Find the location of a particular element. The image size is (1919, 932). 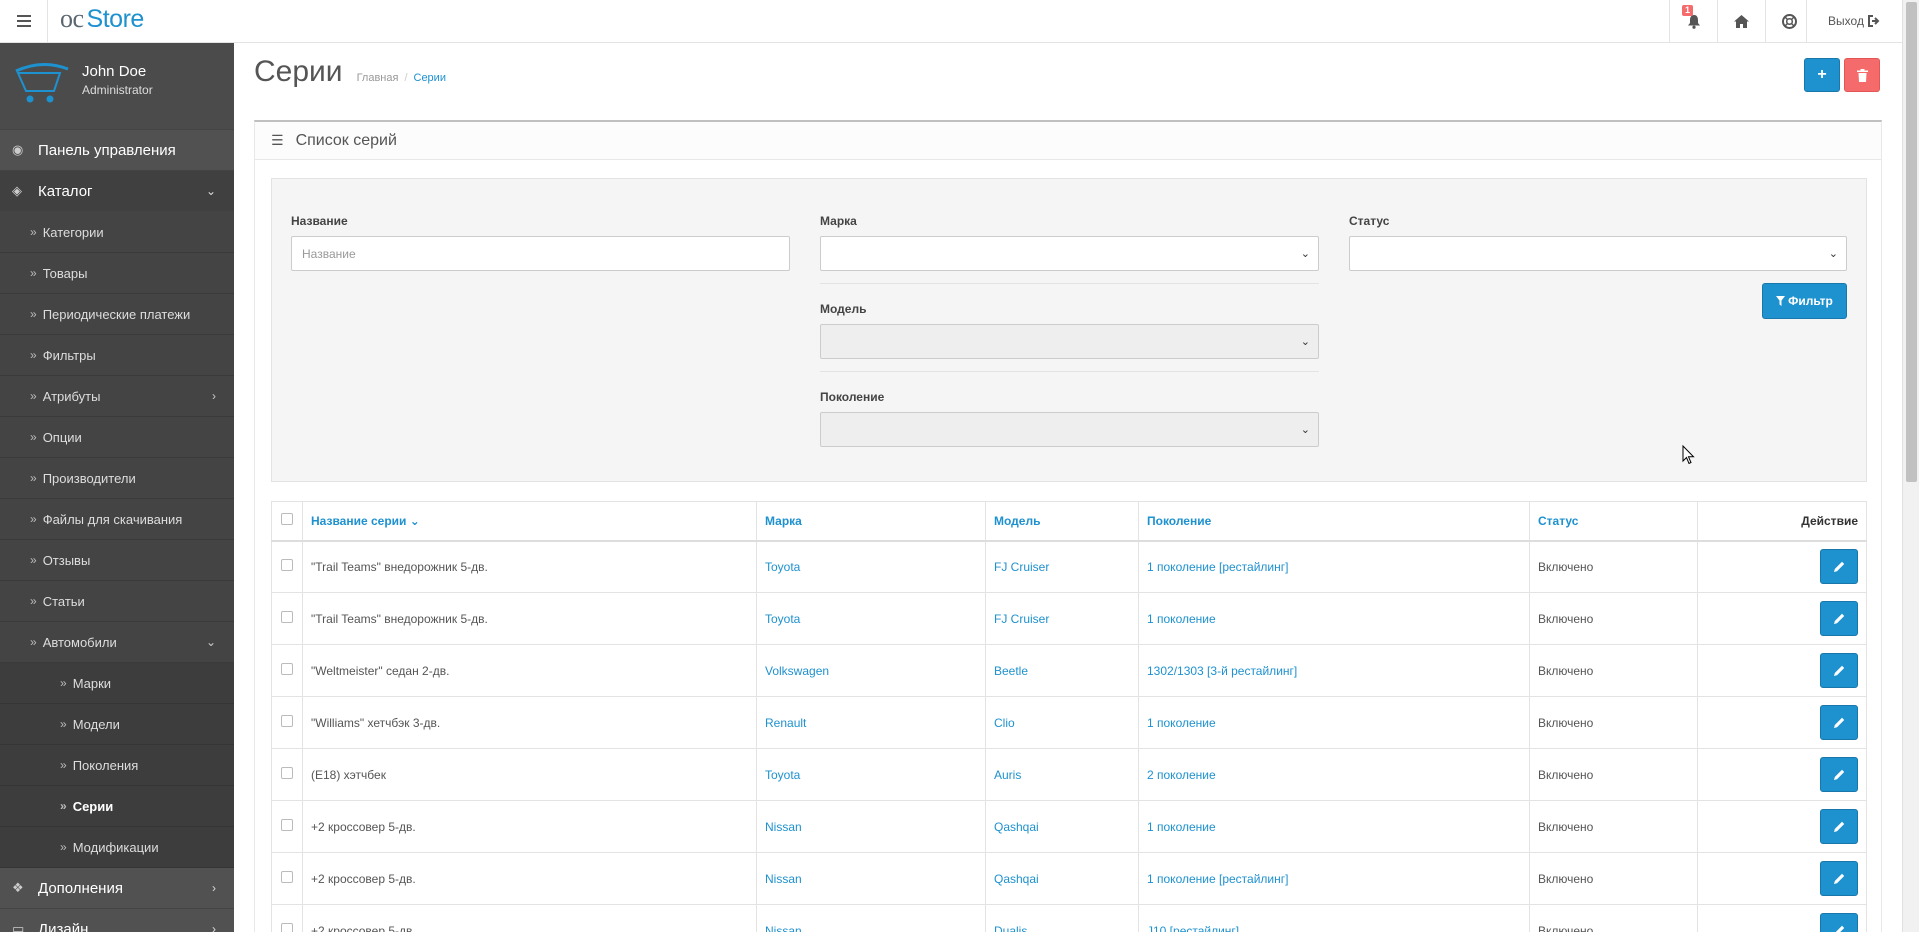

cell-generation: 2 поколение is located at coordinates (1334, 774).